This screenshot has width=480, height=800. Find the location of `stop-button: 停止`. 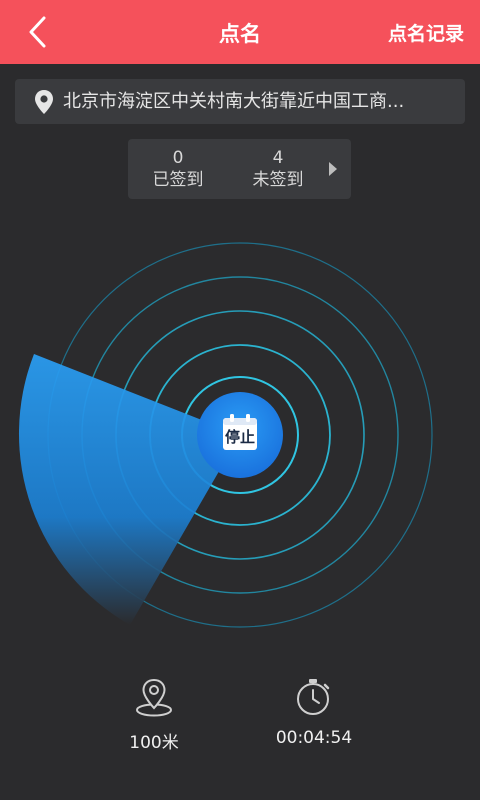

stop-button: 停止 is located at coordinates (240, 435).